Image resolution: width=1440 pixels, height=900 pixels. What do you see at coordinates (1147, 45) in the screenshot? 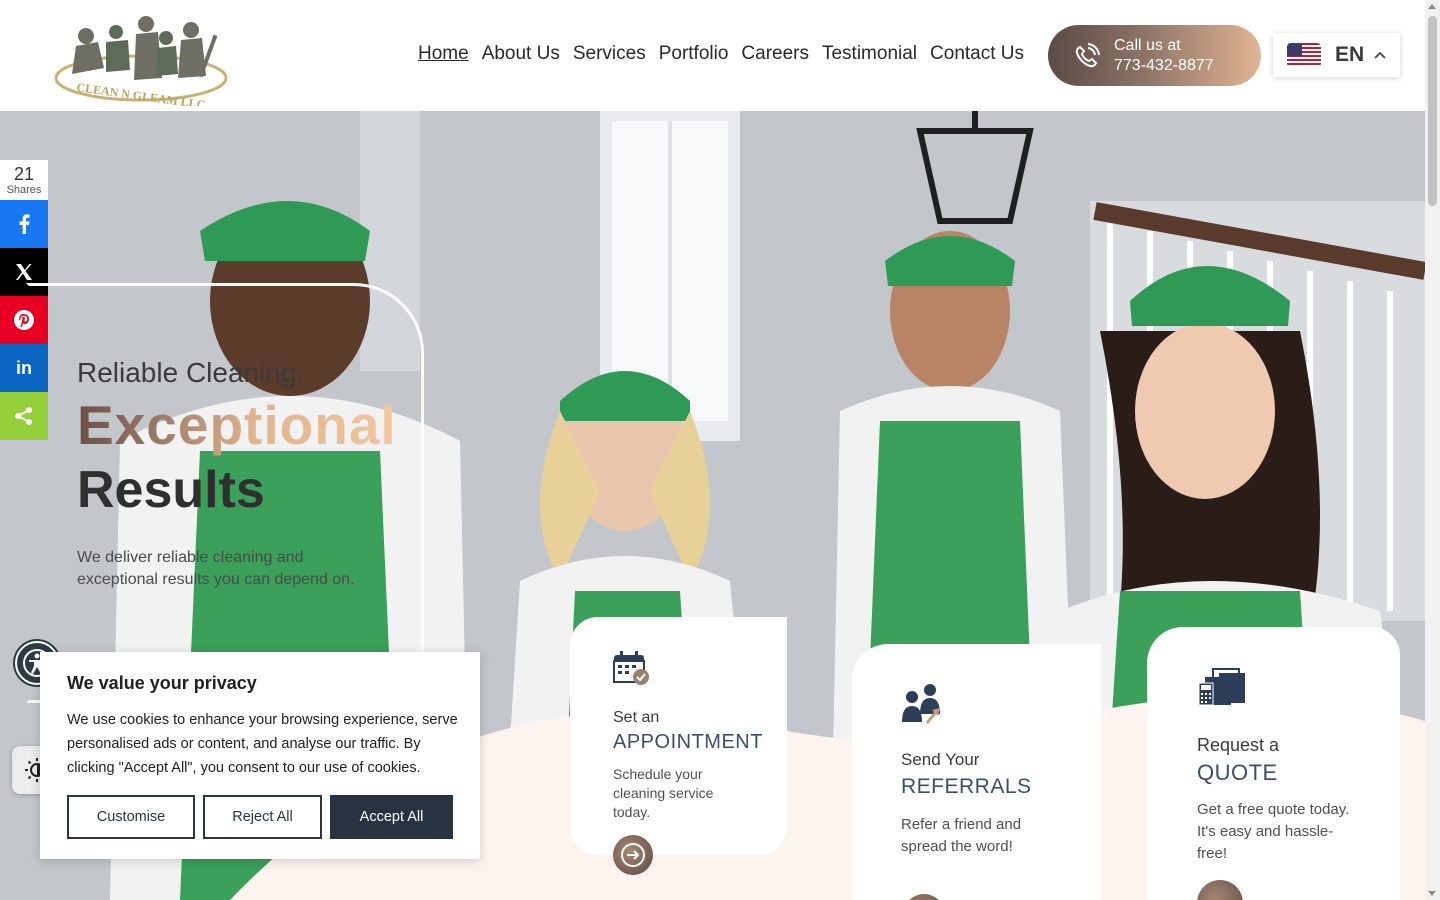
I see `call-us-label: Call us at` at bounding box center [1147, 45].